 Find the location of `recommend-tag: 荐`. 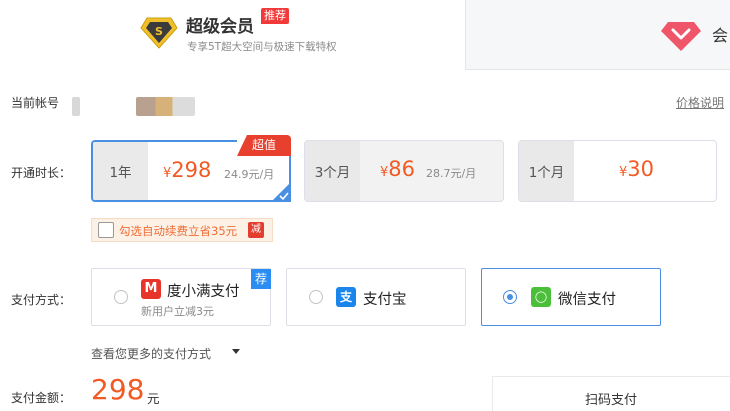

recommend-tag: 荐 is located at coordinates (261, 279).